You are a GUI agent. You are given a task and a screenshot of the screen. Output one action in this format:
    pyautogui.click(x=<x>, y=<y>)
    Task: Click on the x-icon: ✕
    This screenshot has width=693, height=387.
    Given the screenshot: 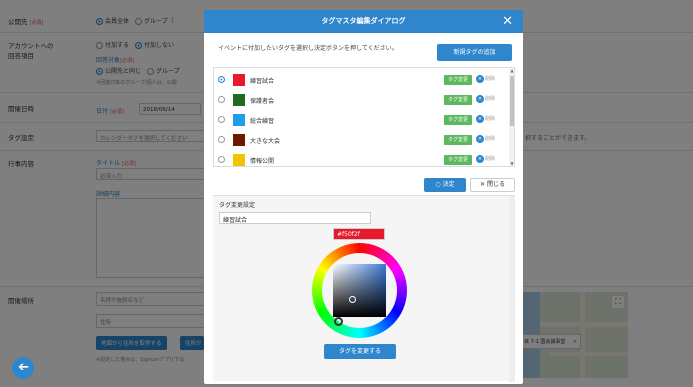 What is the action you would take?
    pyautogui.click(x=483, y=184)
    